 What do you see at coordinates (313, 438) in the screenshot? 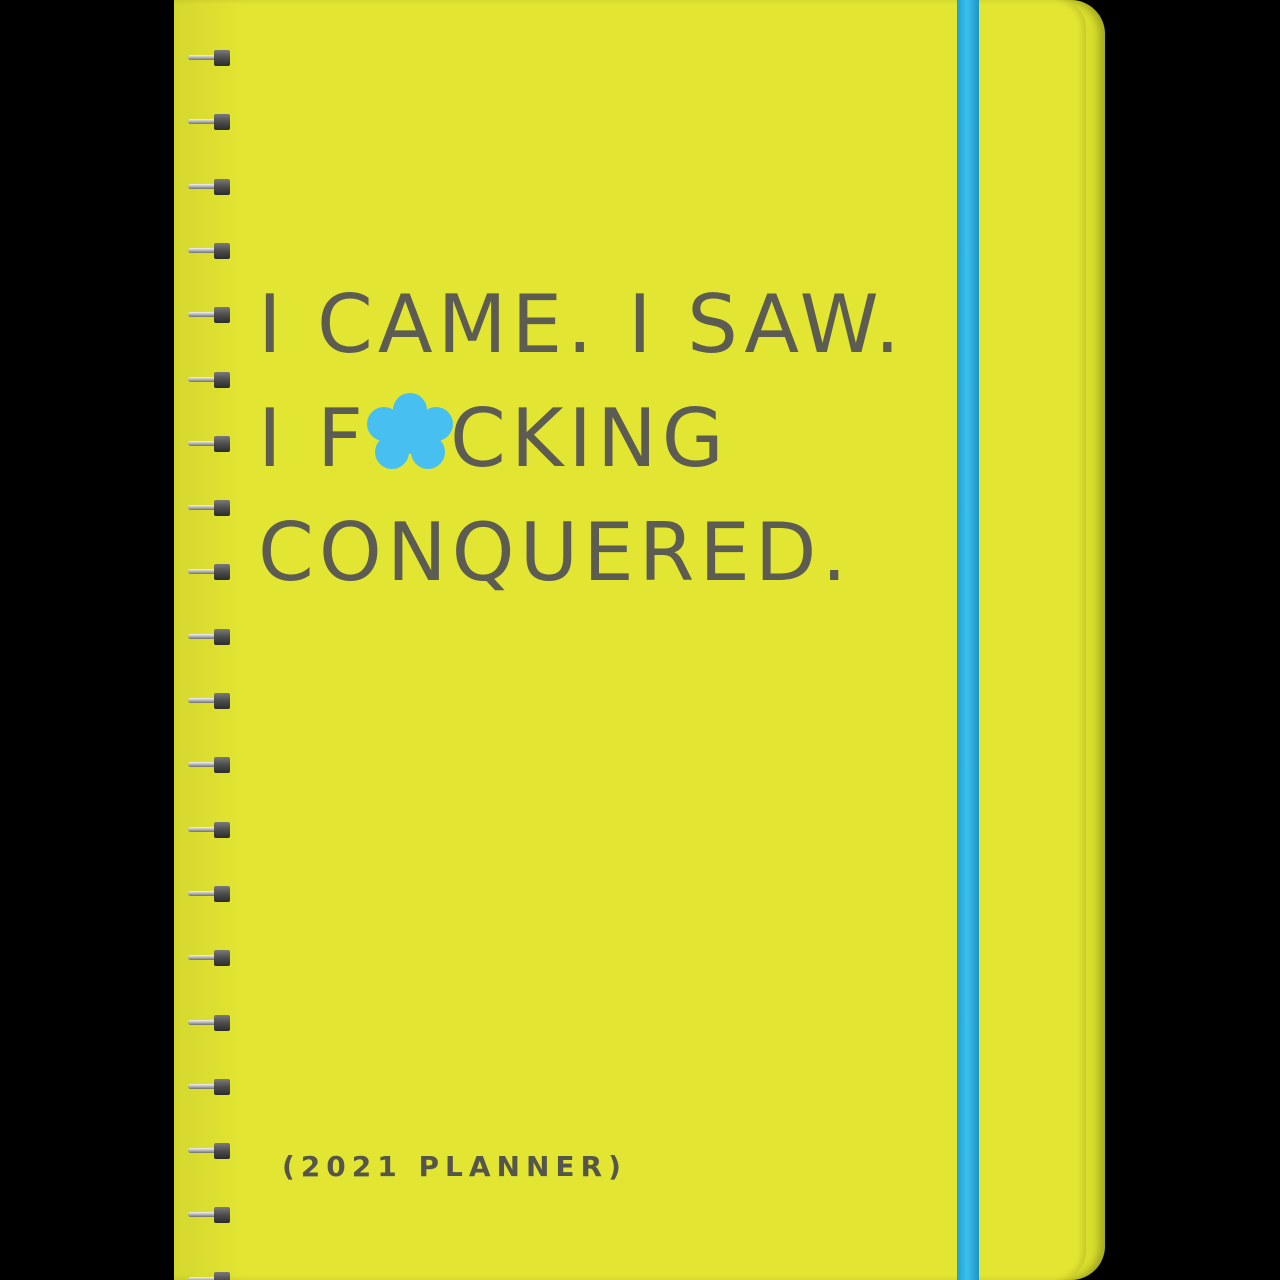
I see `headline-line-2-prefix: I F` at bounding box center [313, 438].